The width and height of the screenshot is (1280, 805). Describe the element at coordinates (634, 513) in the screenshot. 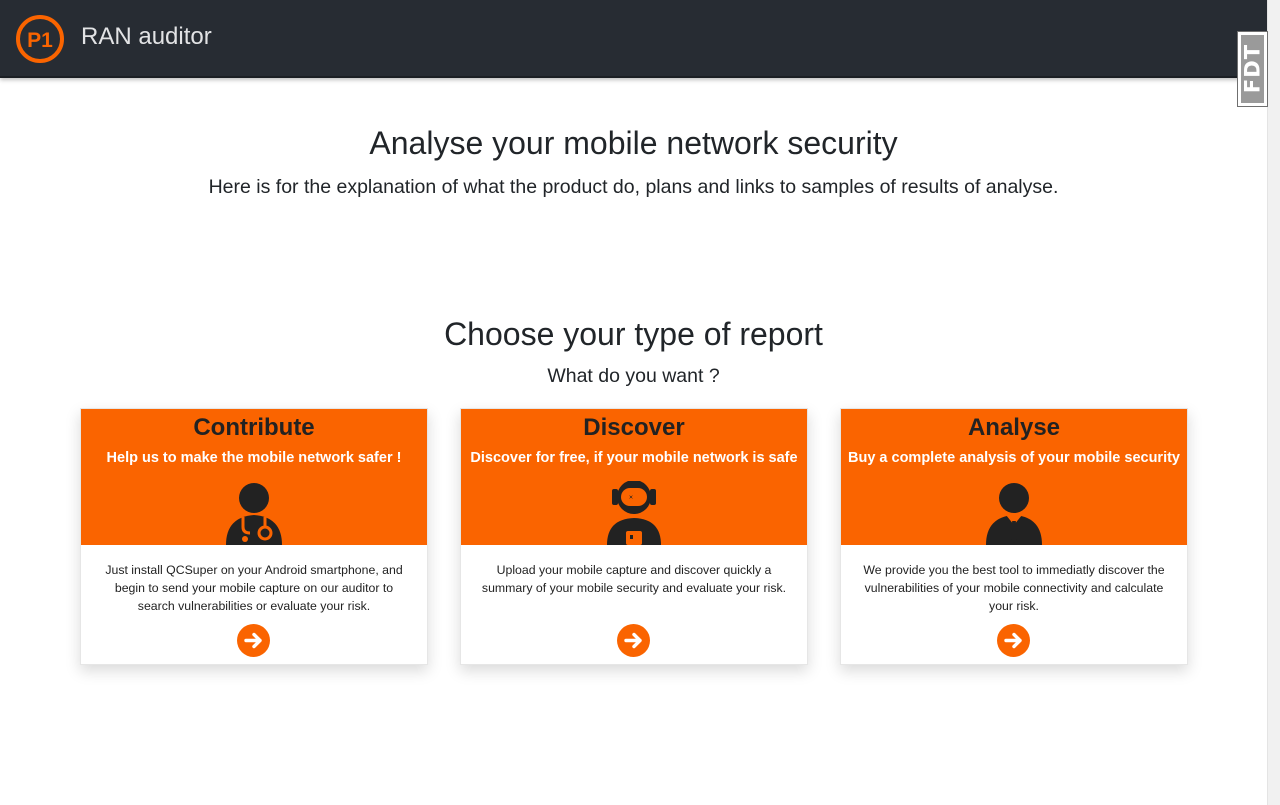

I see `astronaut-user-icon` at that location.